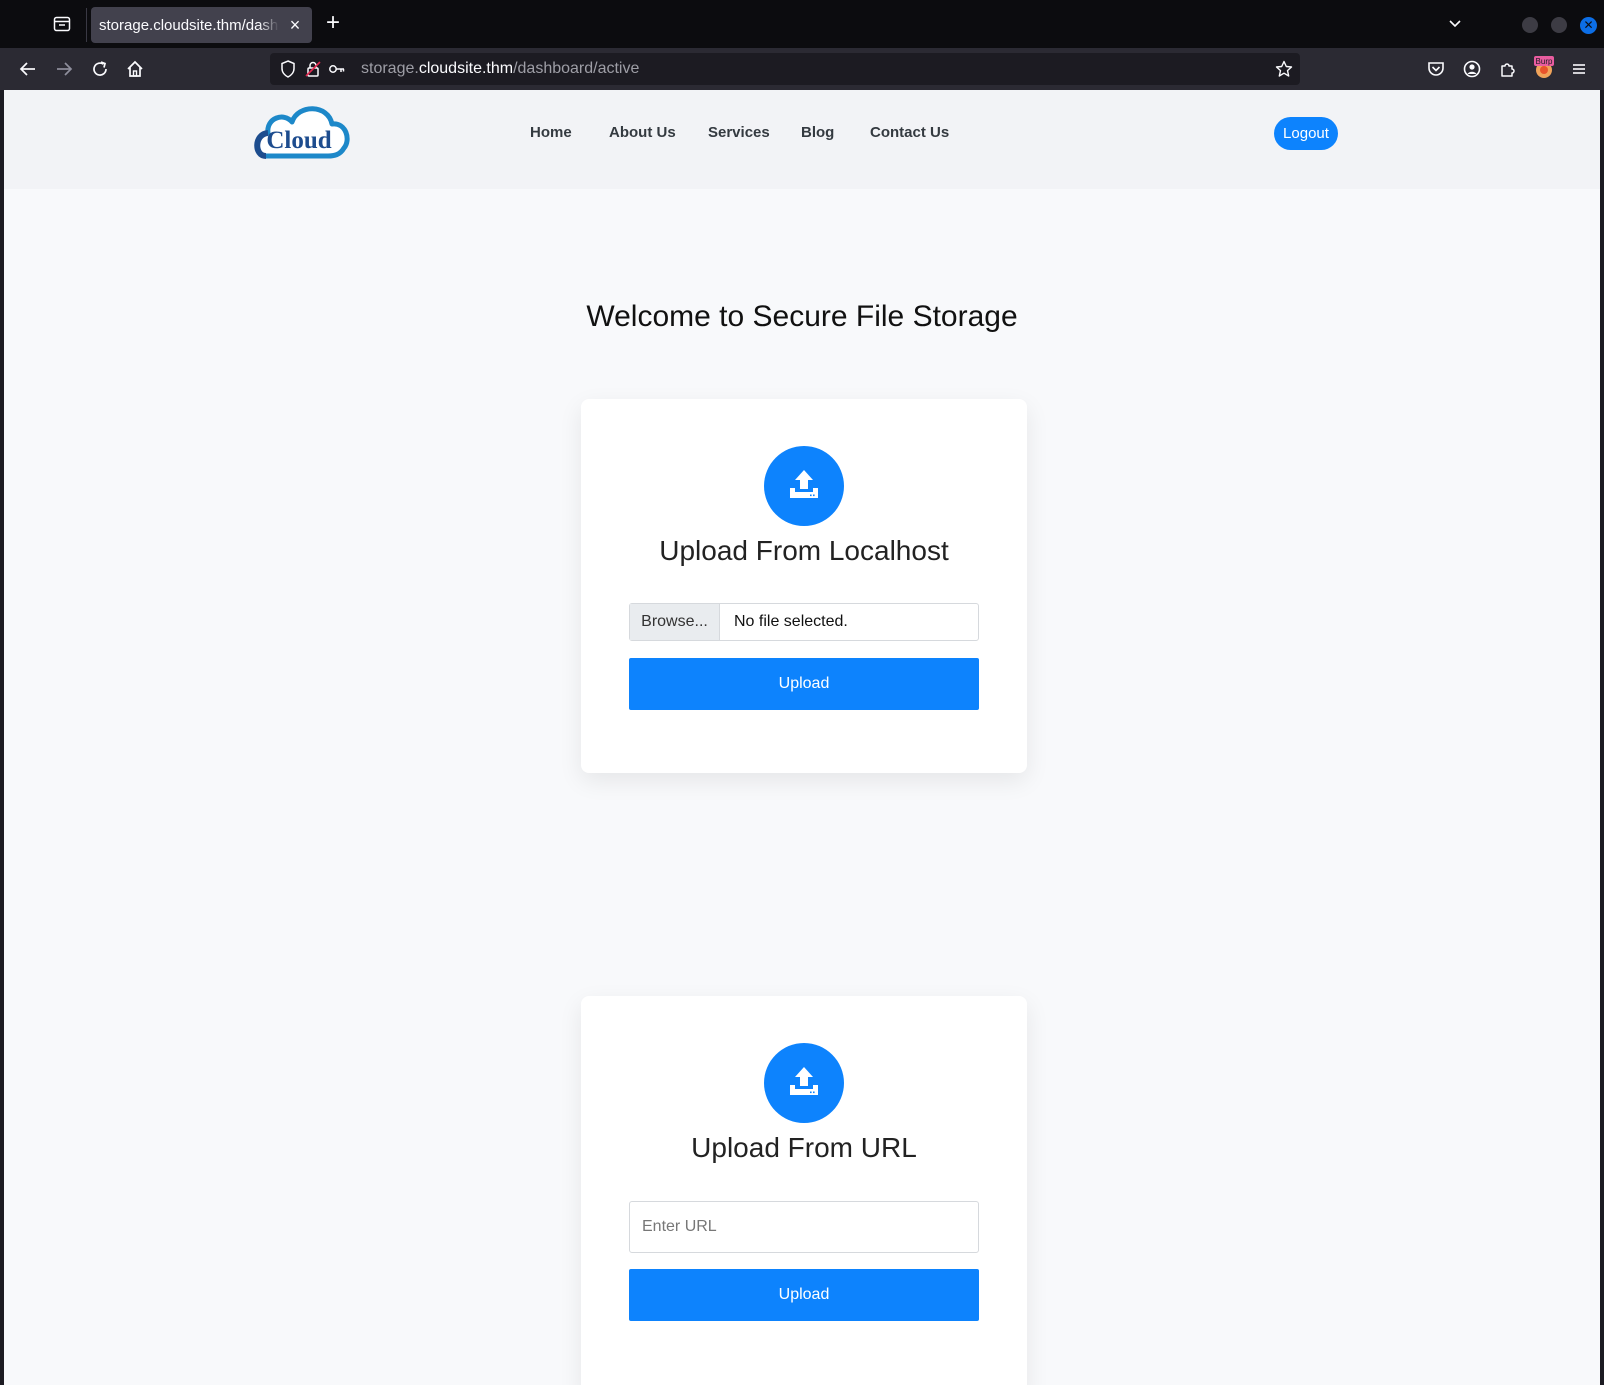  Describe the element at coordinates (576, 68) in the screenshot. I see `url-path: /dashboard/active` at that location.